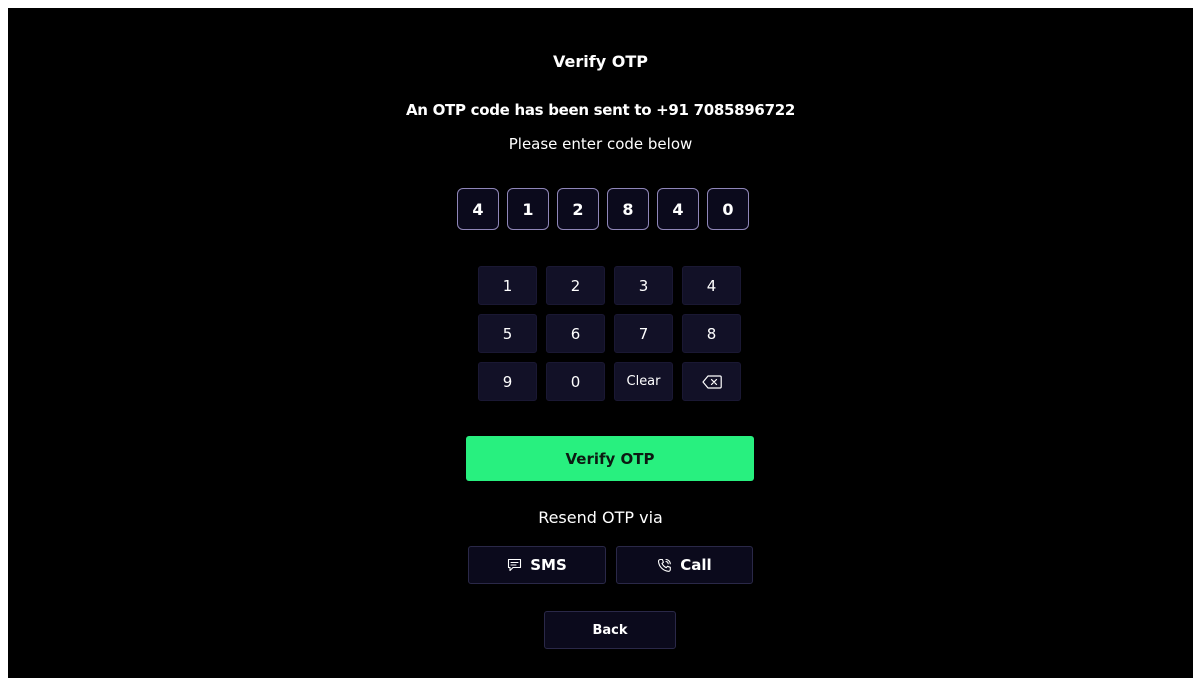 The image size is (1201, 678). Describe the element at coordinates (628, 209) in the screenshot. I see `otp-digit-4: 8` at that location.